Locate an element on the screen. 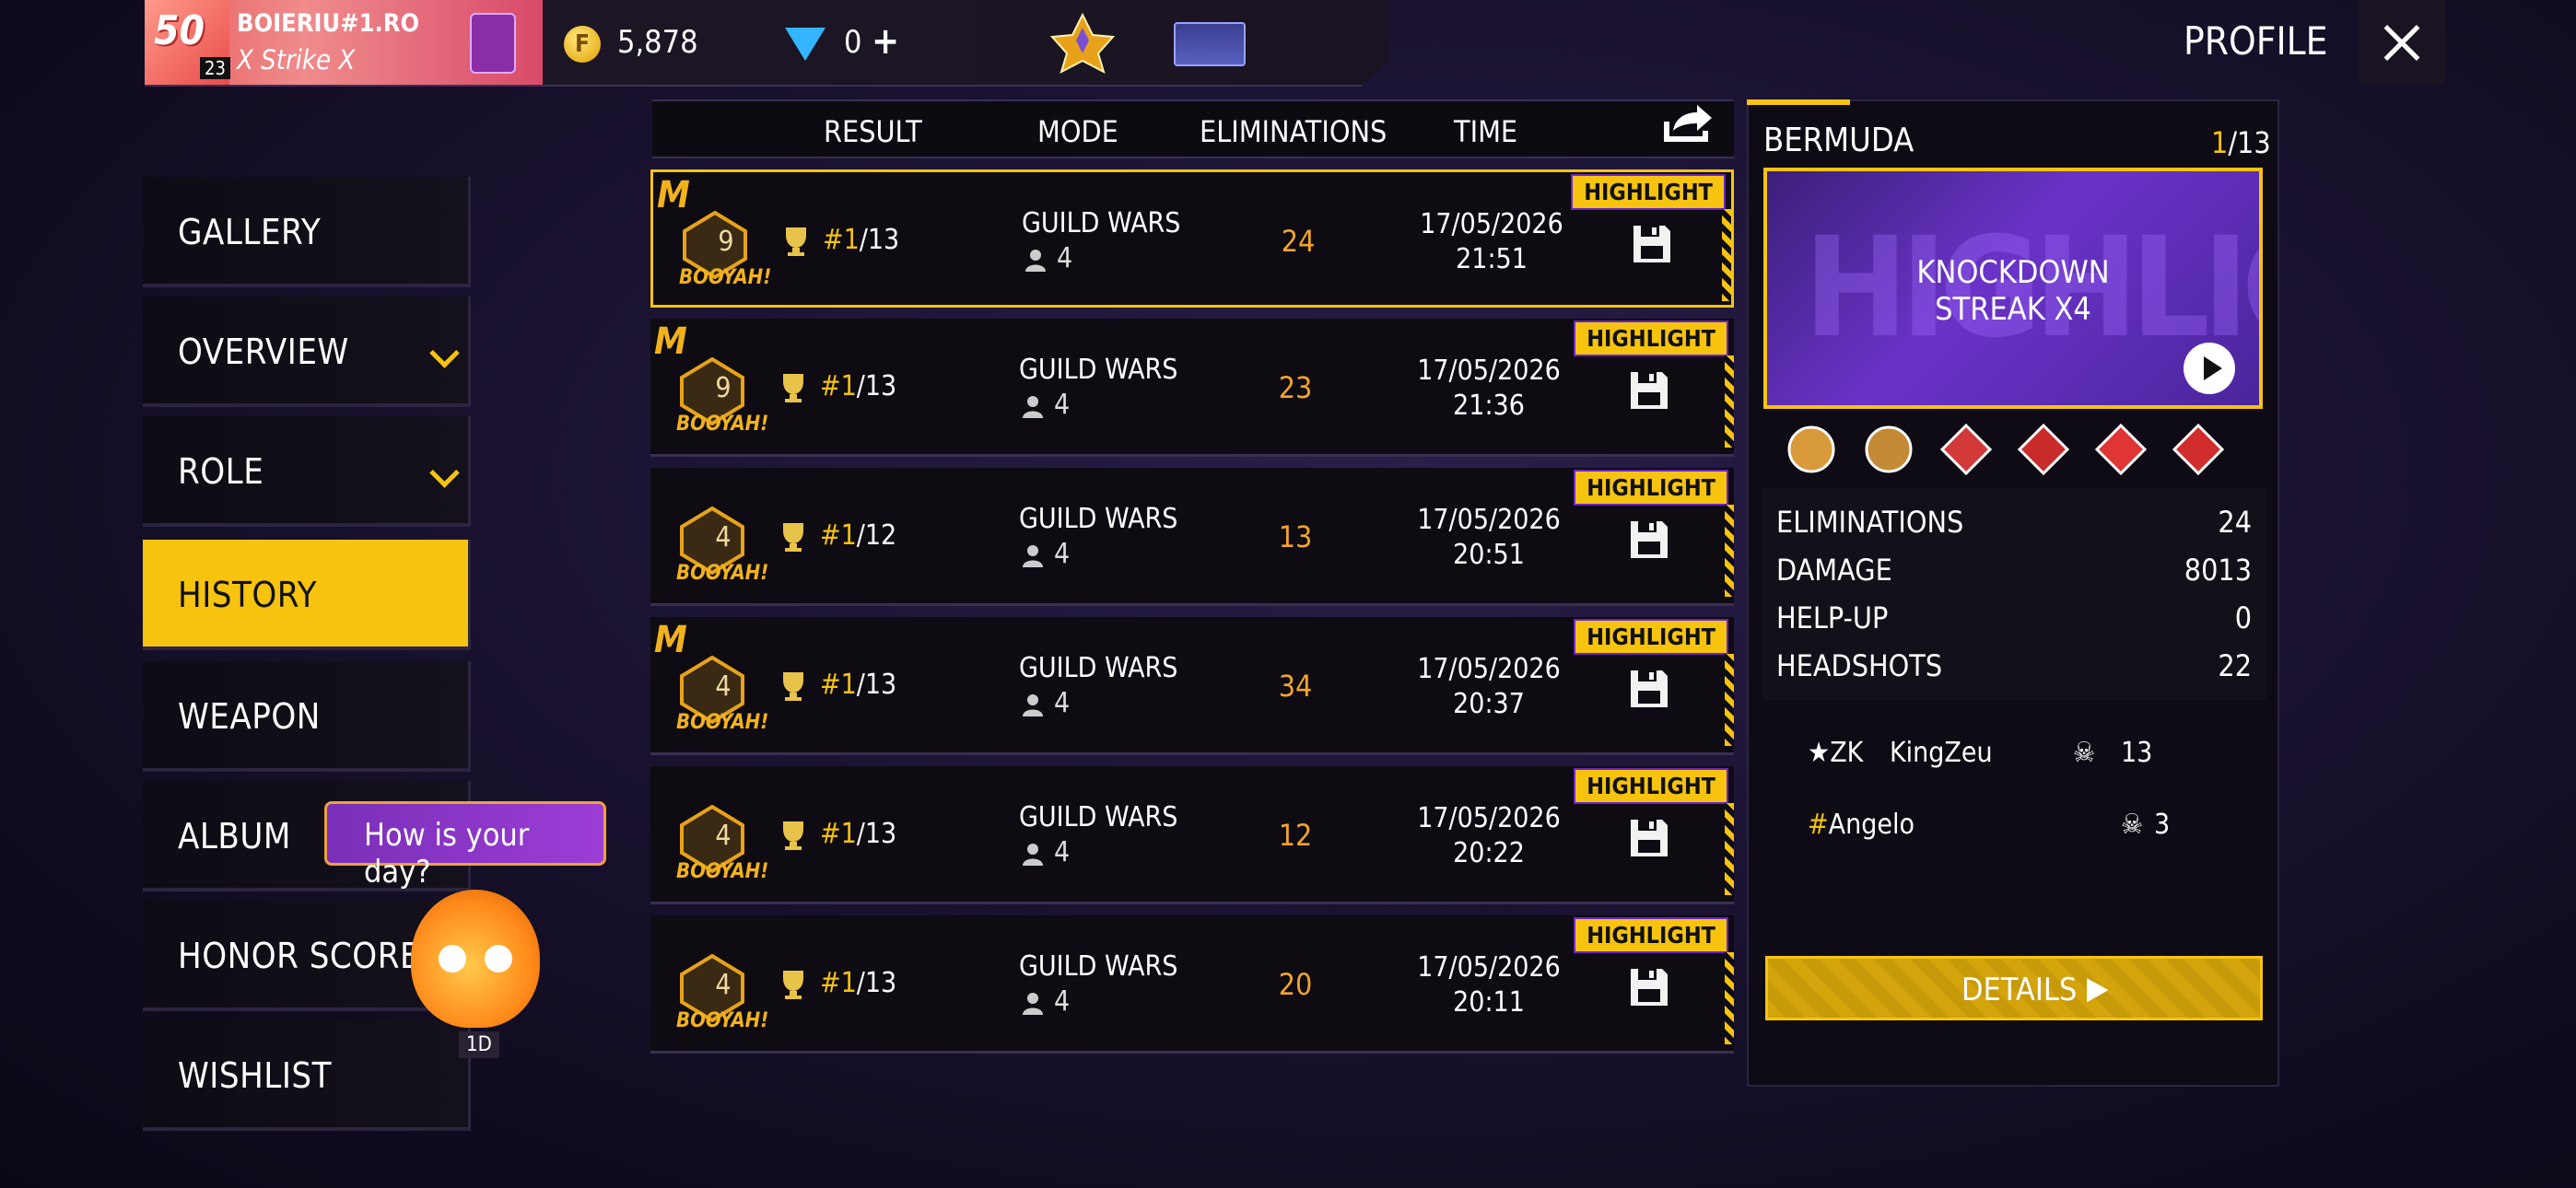 The image size is (2576, 1188). column-header-eliminations: ELIMINATIONS is located at coordinates (1294, 131).